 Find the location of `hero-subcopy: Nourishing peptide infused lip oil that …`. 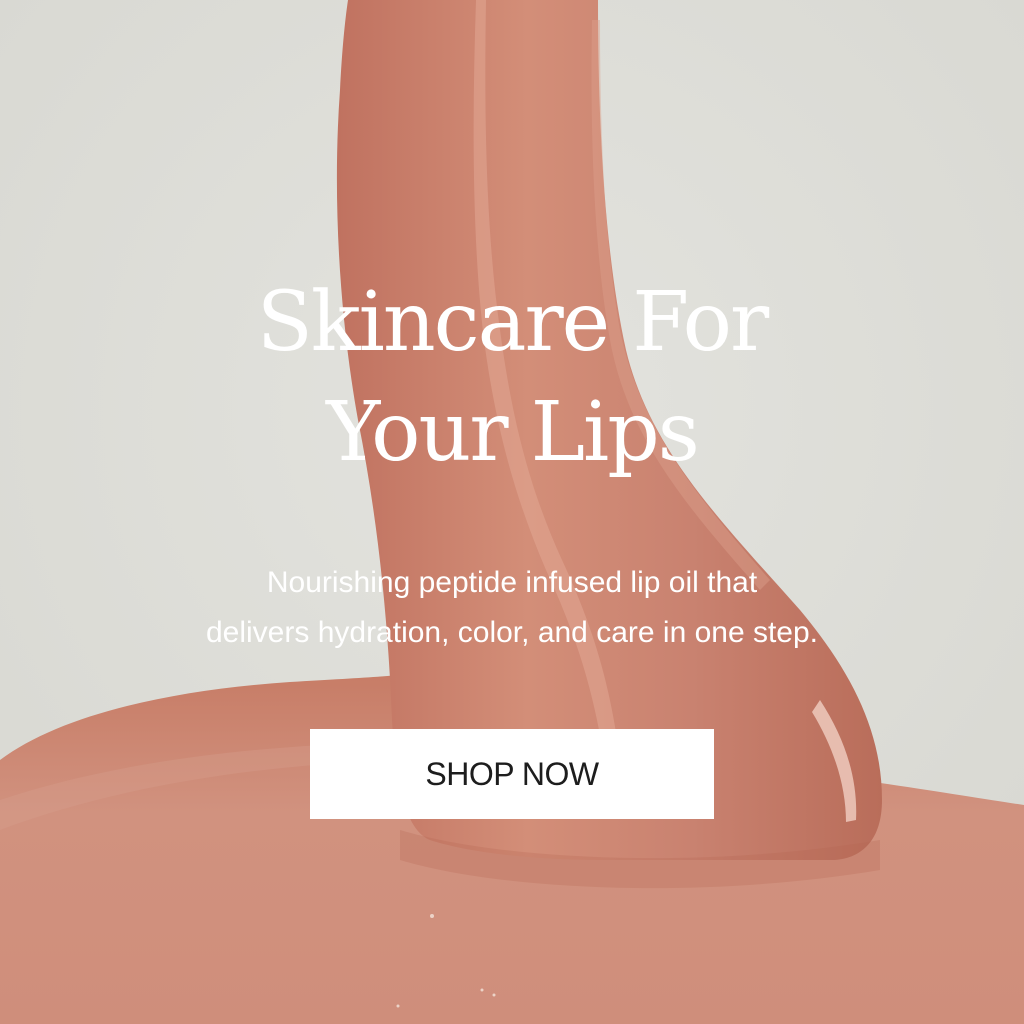

hero-subcopy: Nourishing peptide infused lip oil that … is located at coordinates (512, 608).